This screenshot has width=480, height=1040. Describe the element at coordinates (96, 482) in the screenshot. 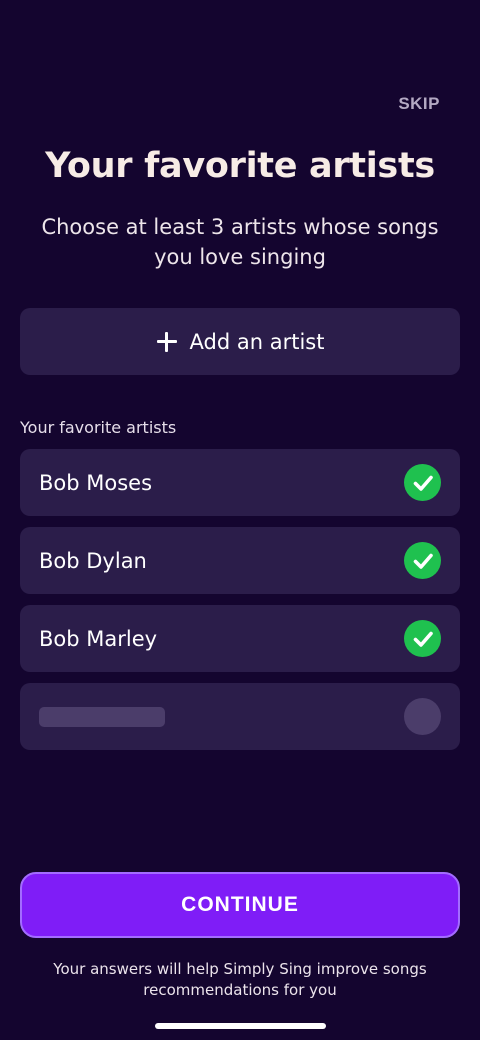

I see `artist-name: Bob Moses` at that location.